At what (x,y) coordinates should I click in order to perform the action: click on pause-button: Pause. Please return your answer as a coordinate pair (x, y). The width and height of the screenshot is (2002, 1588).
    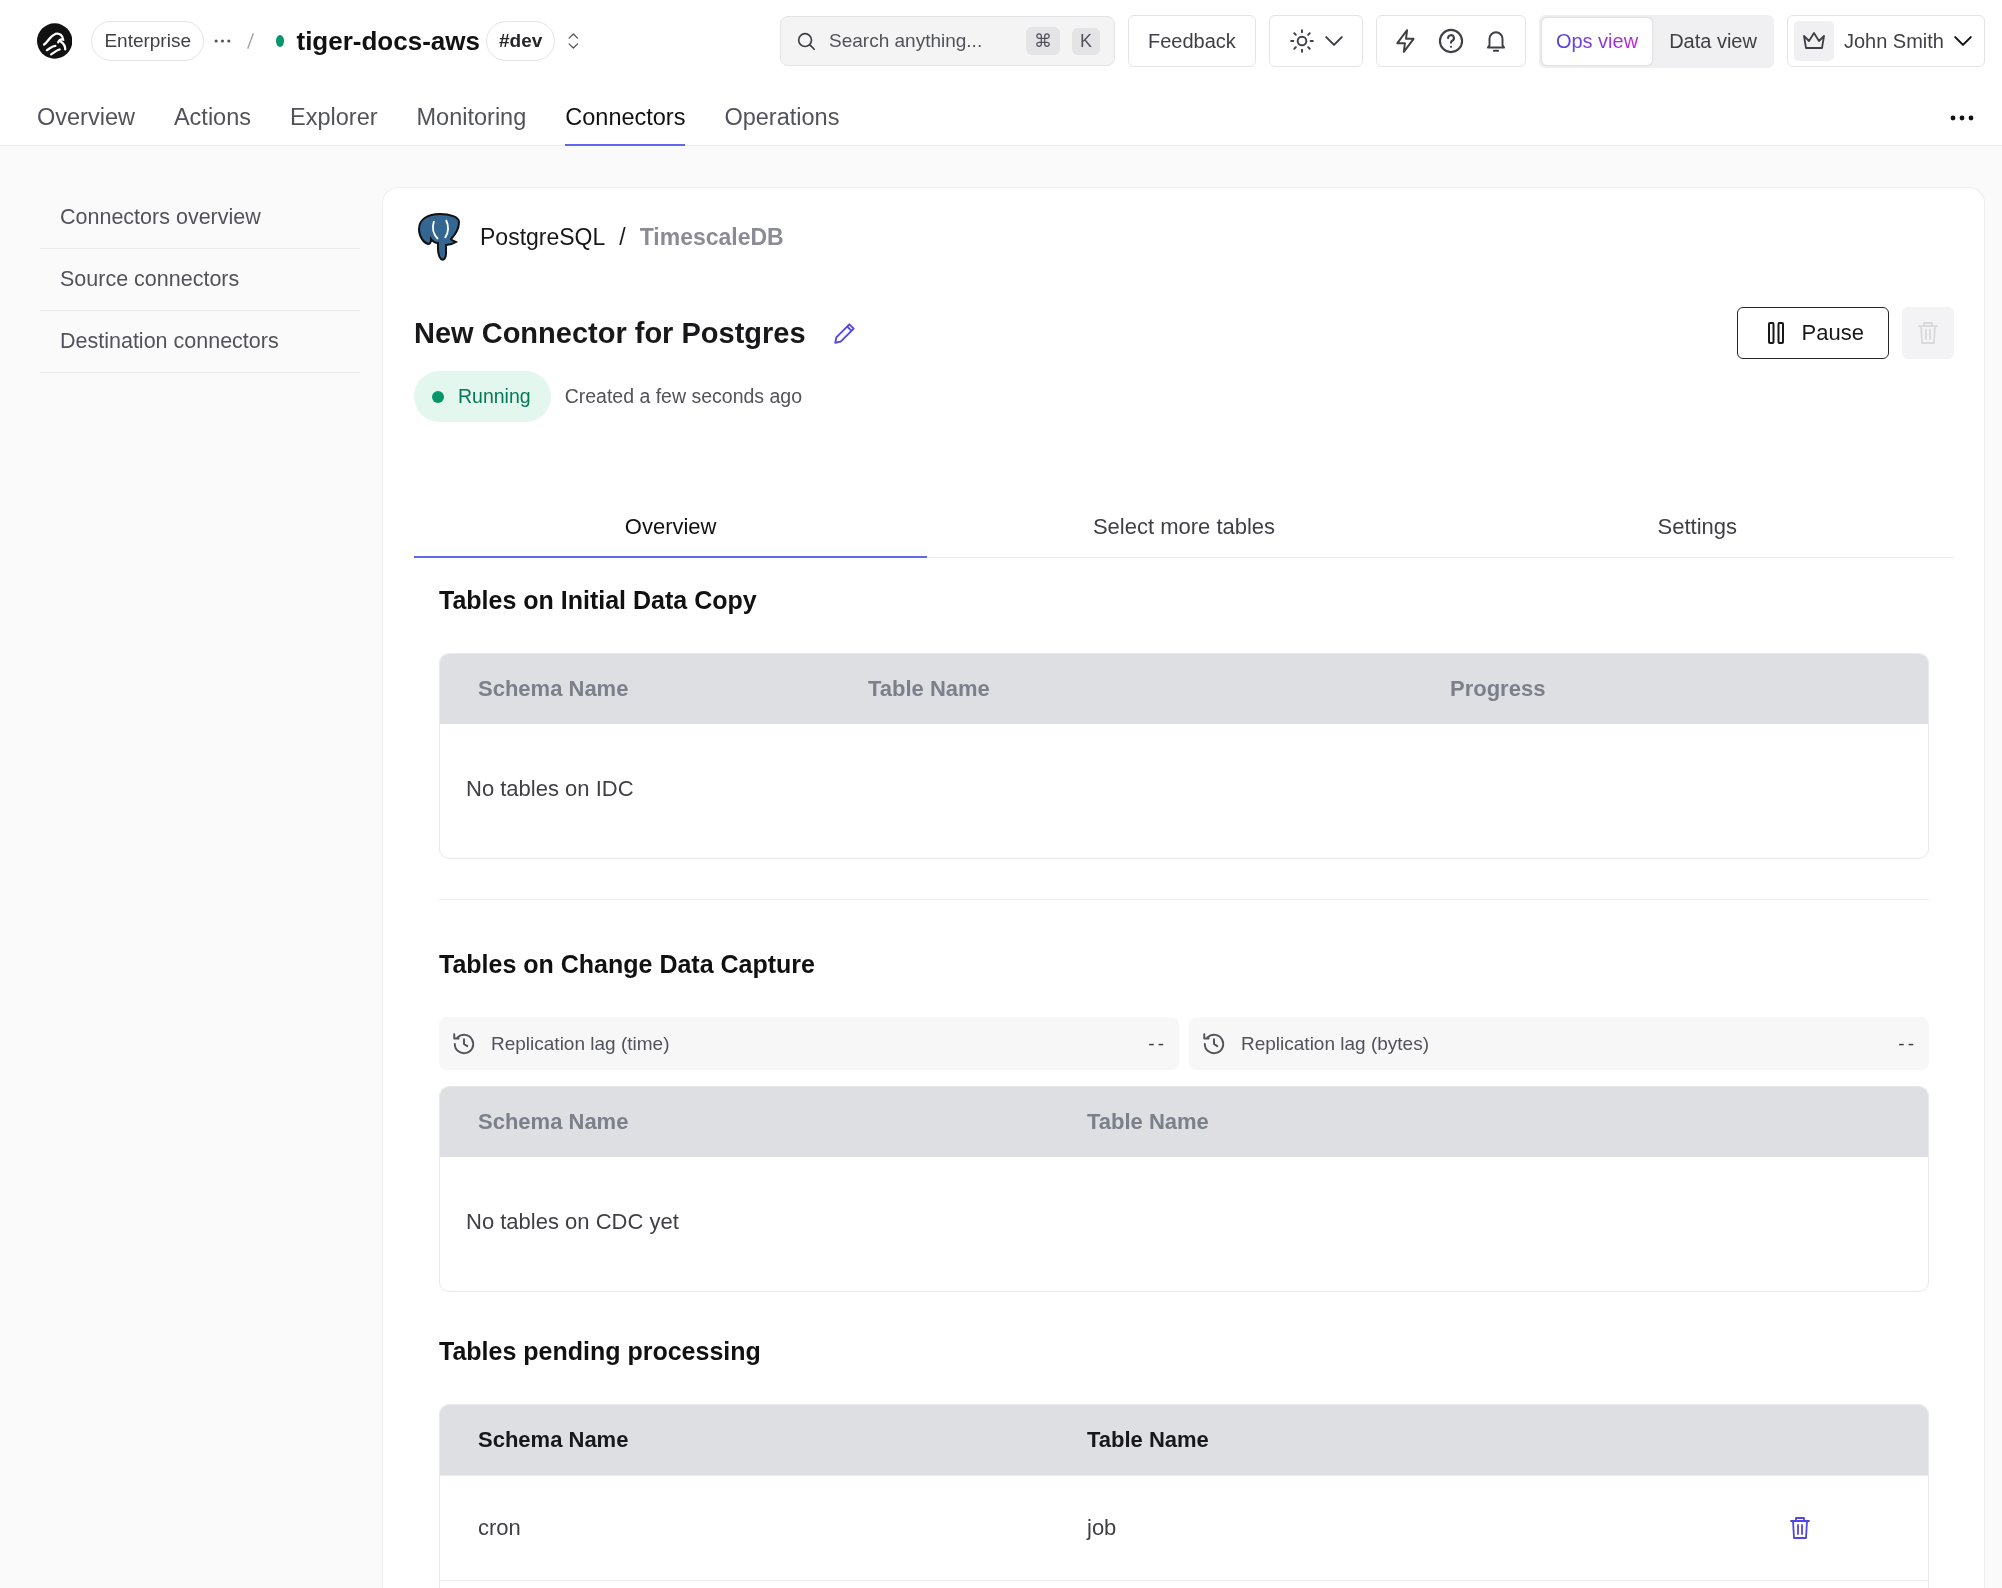
    Looking at the image, I should click on (1812, 333).